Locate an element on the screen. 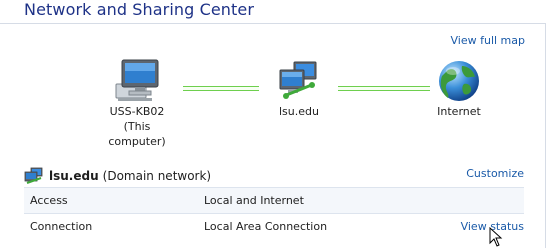 This screenshot has height=248, width=548. access-key: Access is located at coordinates (49, 200).